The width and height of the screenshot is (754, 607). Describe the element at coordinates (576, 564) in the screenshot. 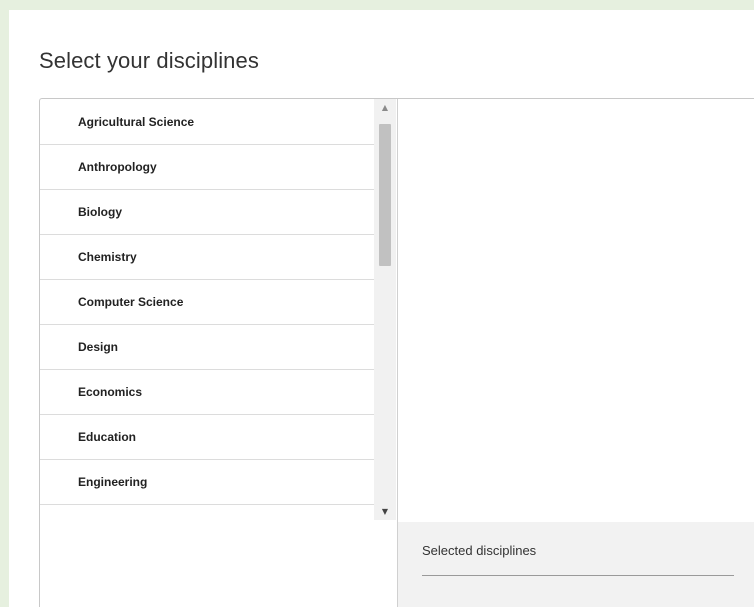

I see `selected-disciplines-area: Selected disciplines` at that location.